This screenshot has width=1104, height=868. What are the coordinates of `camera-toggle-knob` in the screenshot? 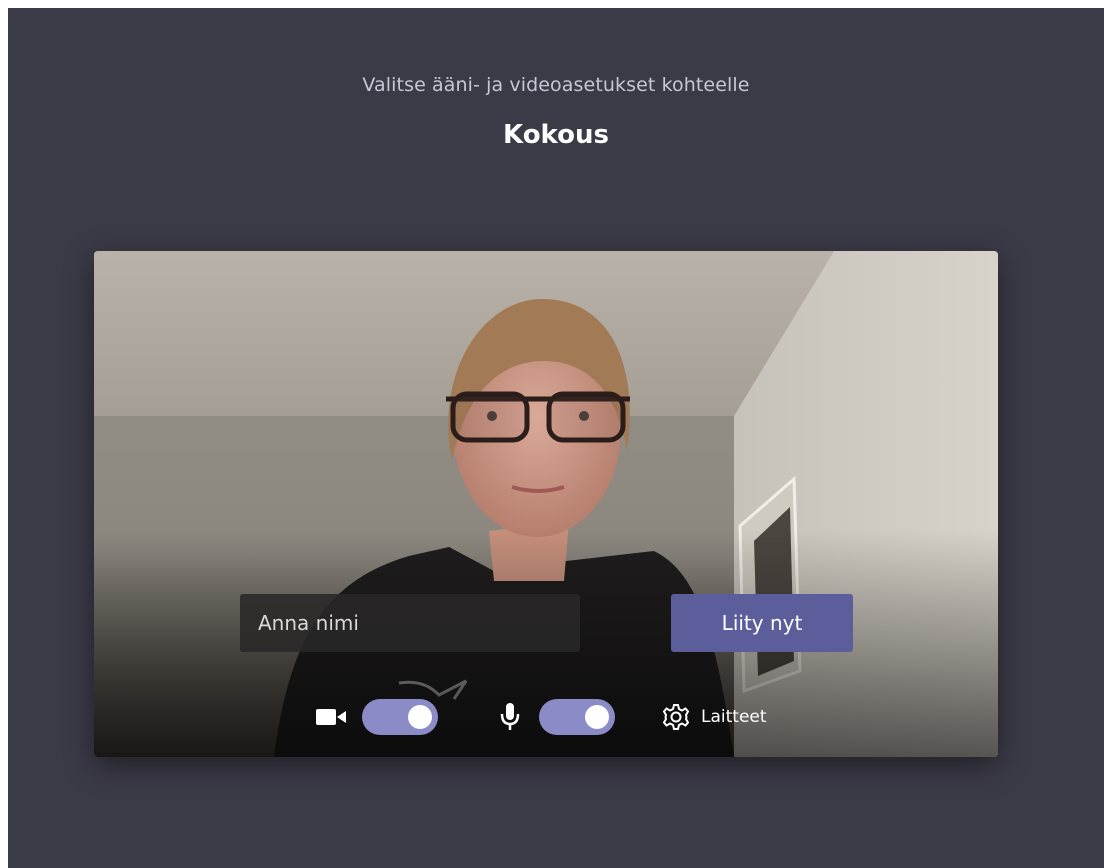 It's located at (420, 717).